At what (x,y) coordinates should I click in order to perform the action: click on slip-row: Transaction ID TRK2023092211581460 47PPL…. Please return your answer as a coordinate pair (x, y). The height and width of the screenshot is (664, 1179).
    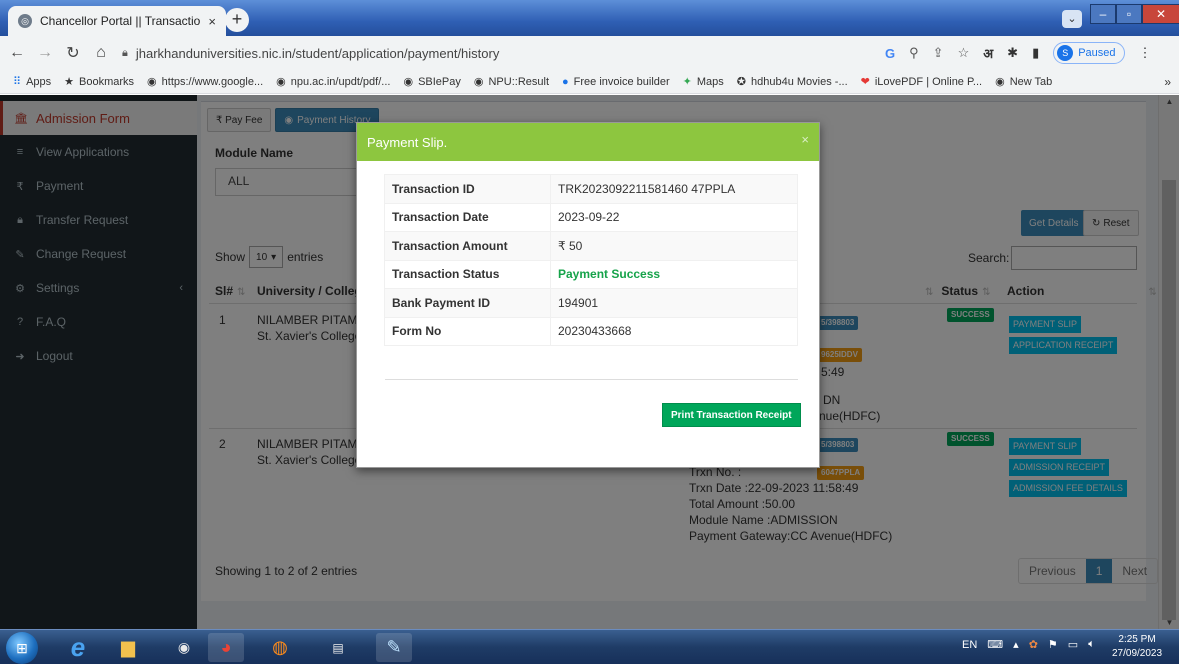
    Looking at the image, I should click on (591, 189).